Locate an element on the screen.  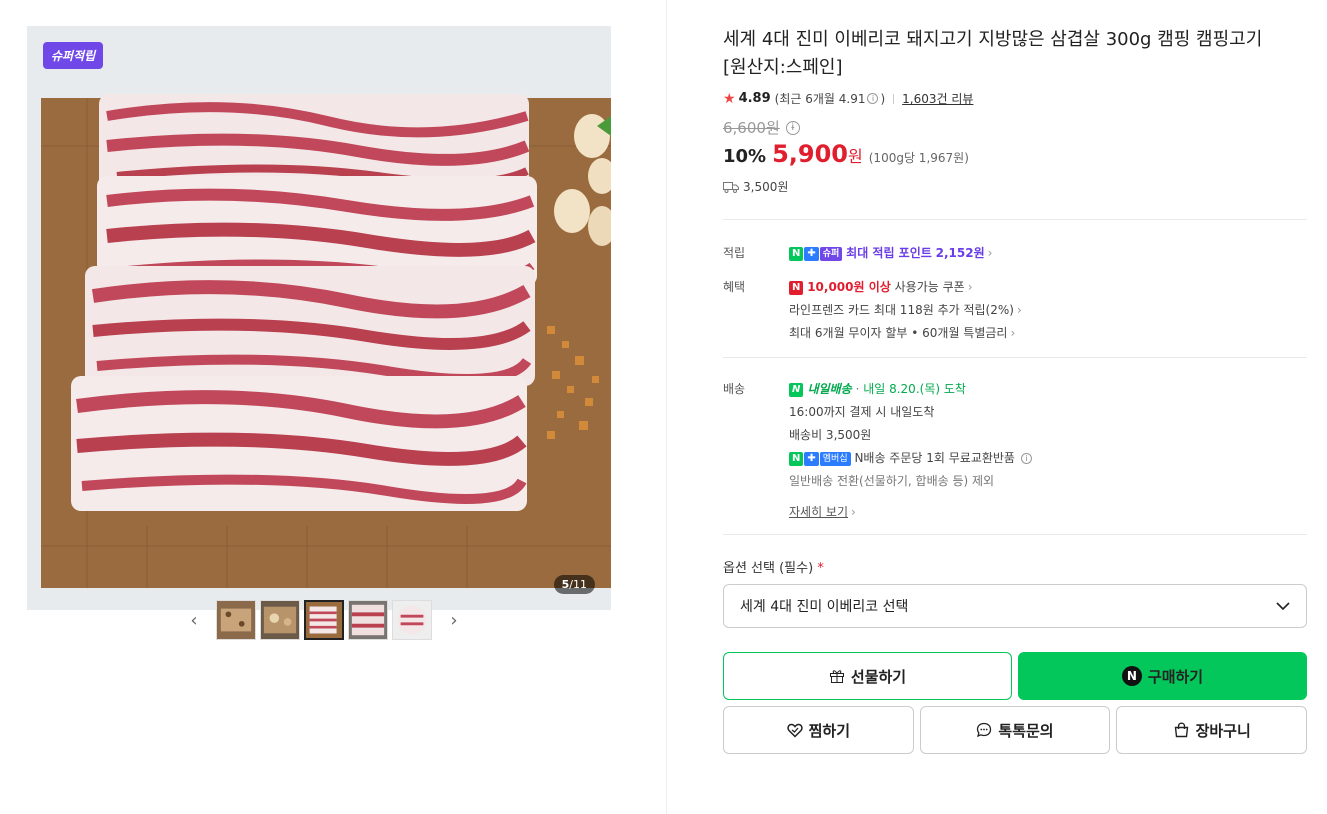
details-link: 자세히 보기 is located at coordinates (818, 512).